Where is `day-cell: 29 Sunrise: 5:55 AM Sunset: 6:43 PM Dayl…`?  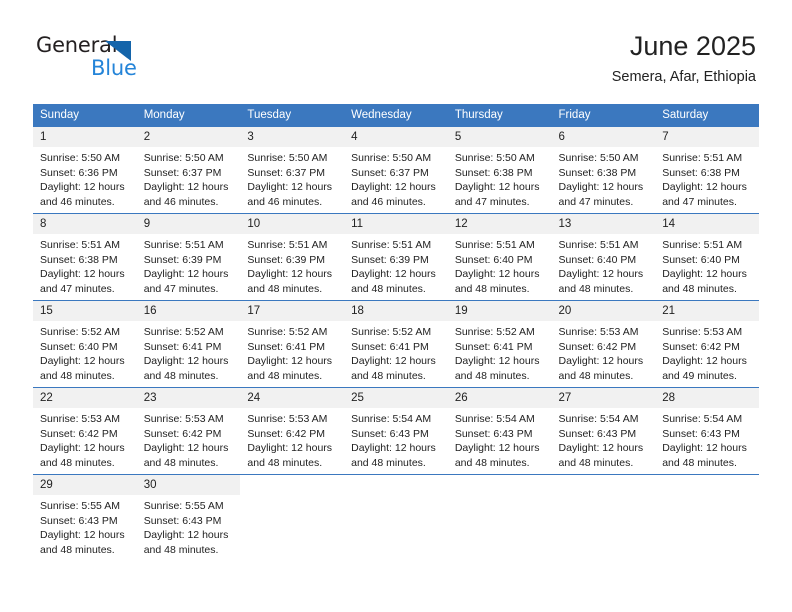 day-cell: 29 Sunrise: 5:55 AM Sunset: 6:43 PM Dayl… is located at coordinates (85, 517).